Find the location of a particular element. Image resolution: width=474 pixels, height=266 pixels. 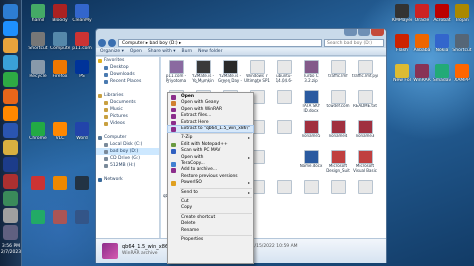

menu-item-rename: Rename is located at coordinates (210, 231).